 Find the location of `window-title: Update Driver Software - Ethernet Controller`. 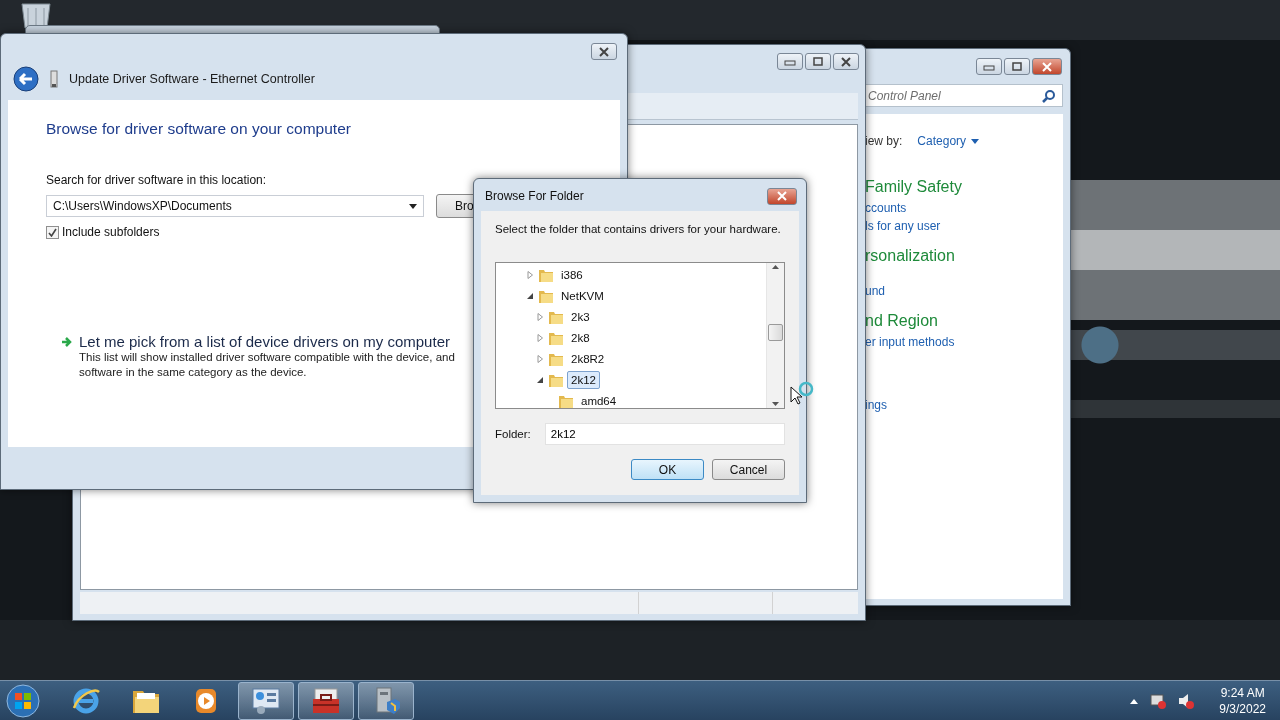

window-title: Update Driver Software - Ethernet Controller is located at coordinates (192, 79).